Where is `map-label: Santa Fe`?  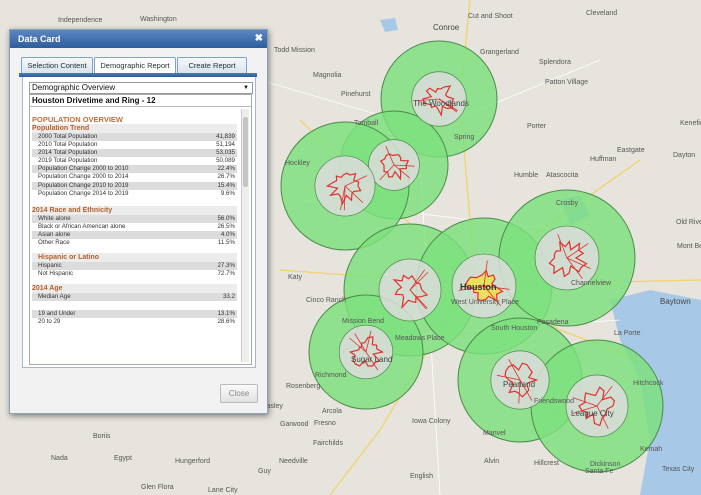 map-label: Santa Fe is located at coordinates (599, 471).